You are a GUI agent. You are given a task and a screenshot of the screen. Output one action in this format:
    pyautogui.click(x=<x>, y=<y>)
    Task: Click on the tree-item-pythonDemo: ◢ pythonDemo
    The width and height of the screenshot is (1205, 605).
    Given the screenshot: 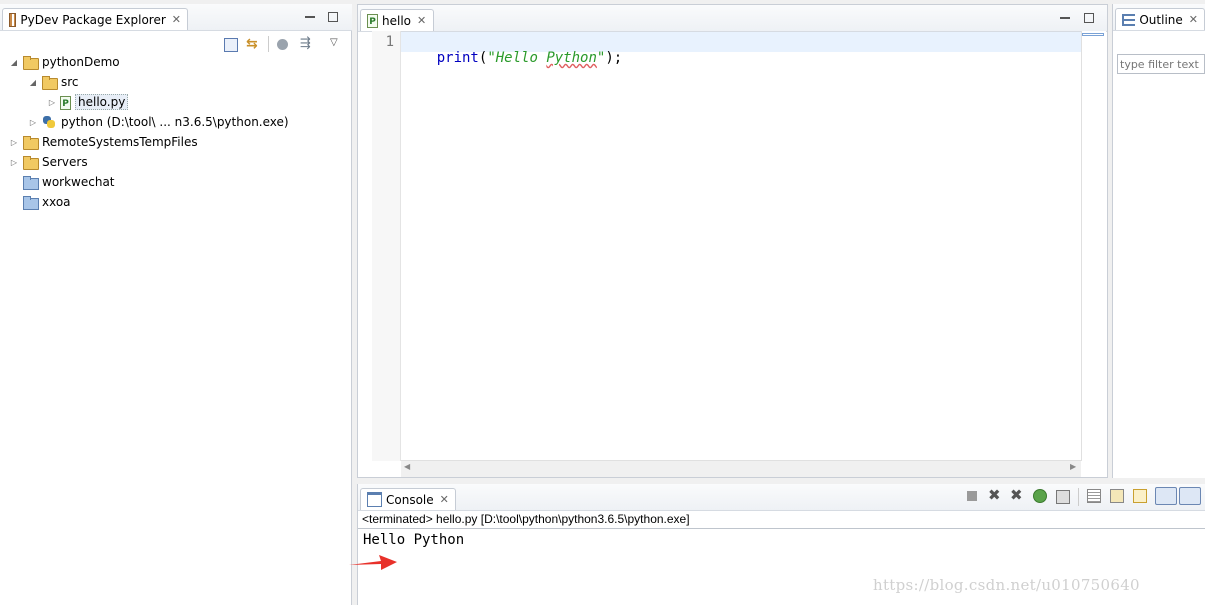 What is the action you would take?
    pyautogui.click(x=64, y=62)
    